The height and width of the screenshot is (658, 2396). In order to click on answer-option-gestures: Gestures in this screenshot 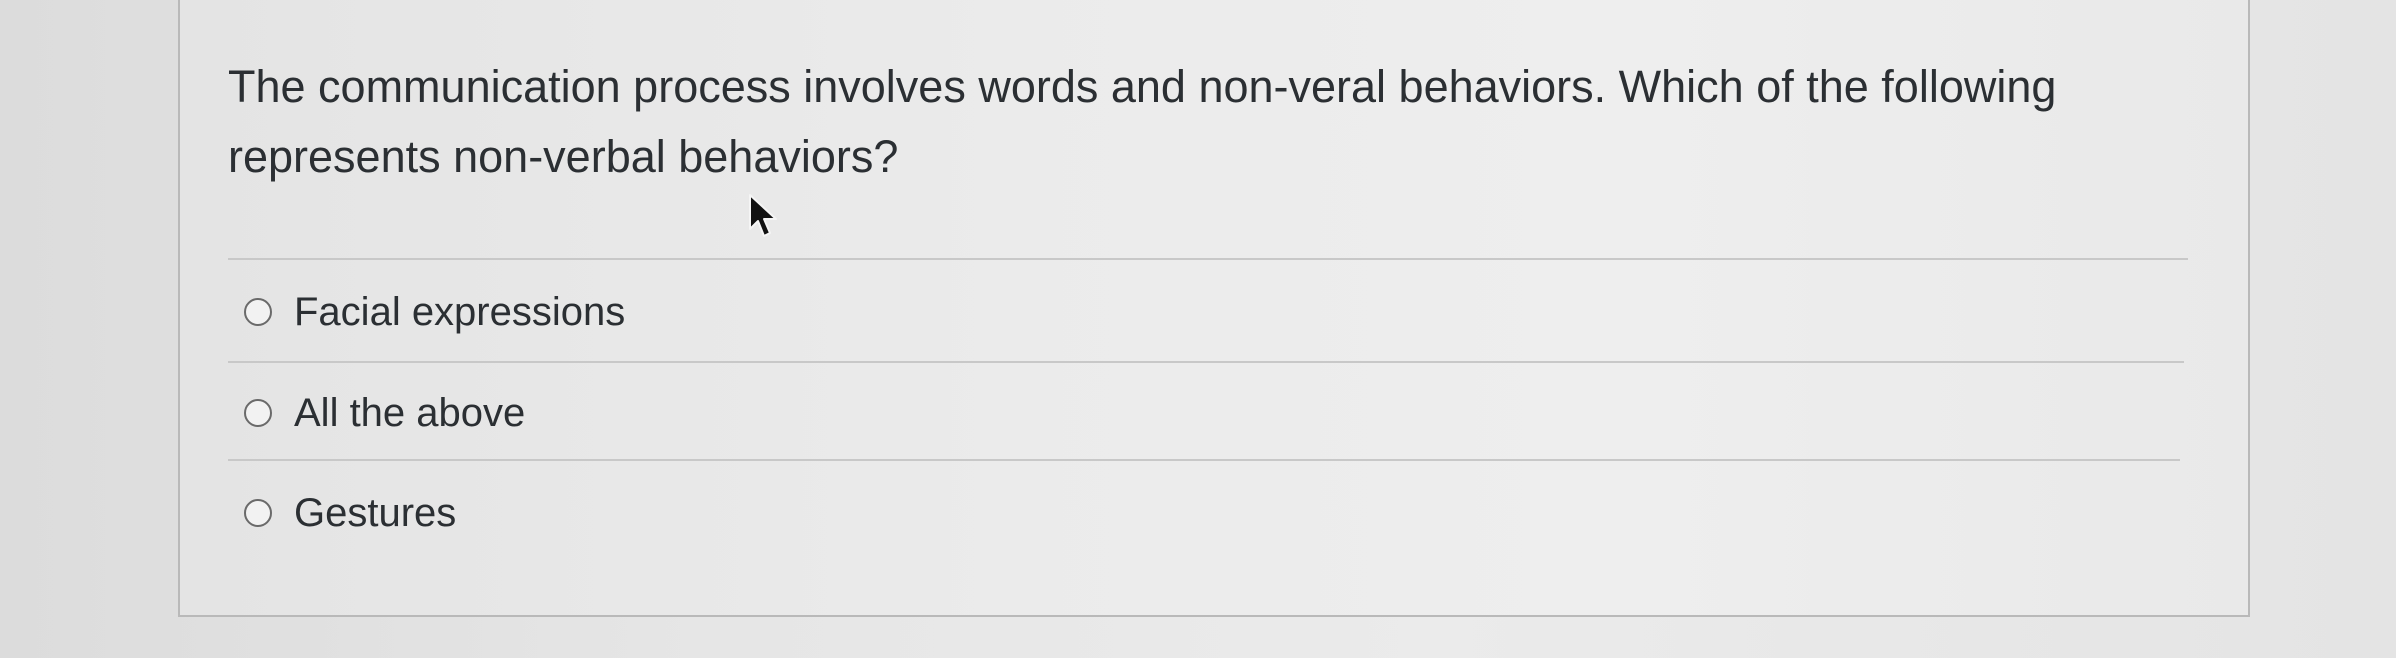, I will do `click(350, 513)`.